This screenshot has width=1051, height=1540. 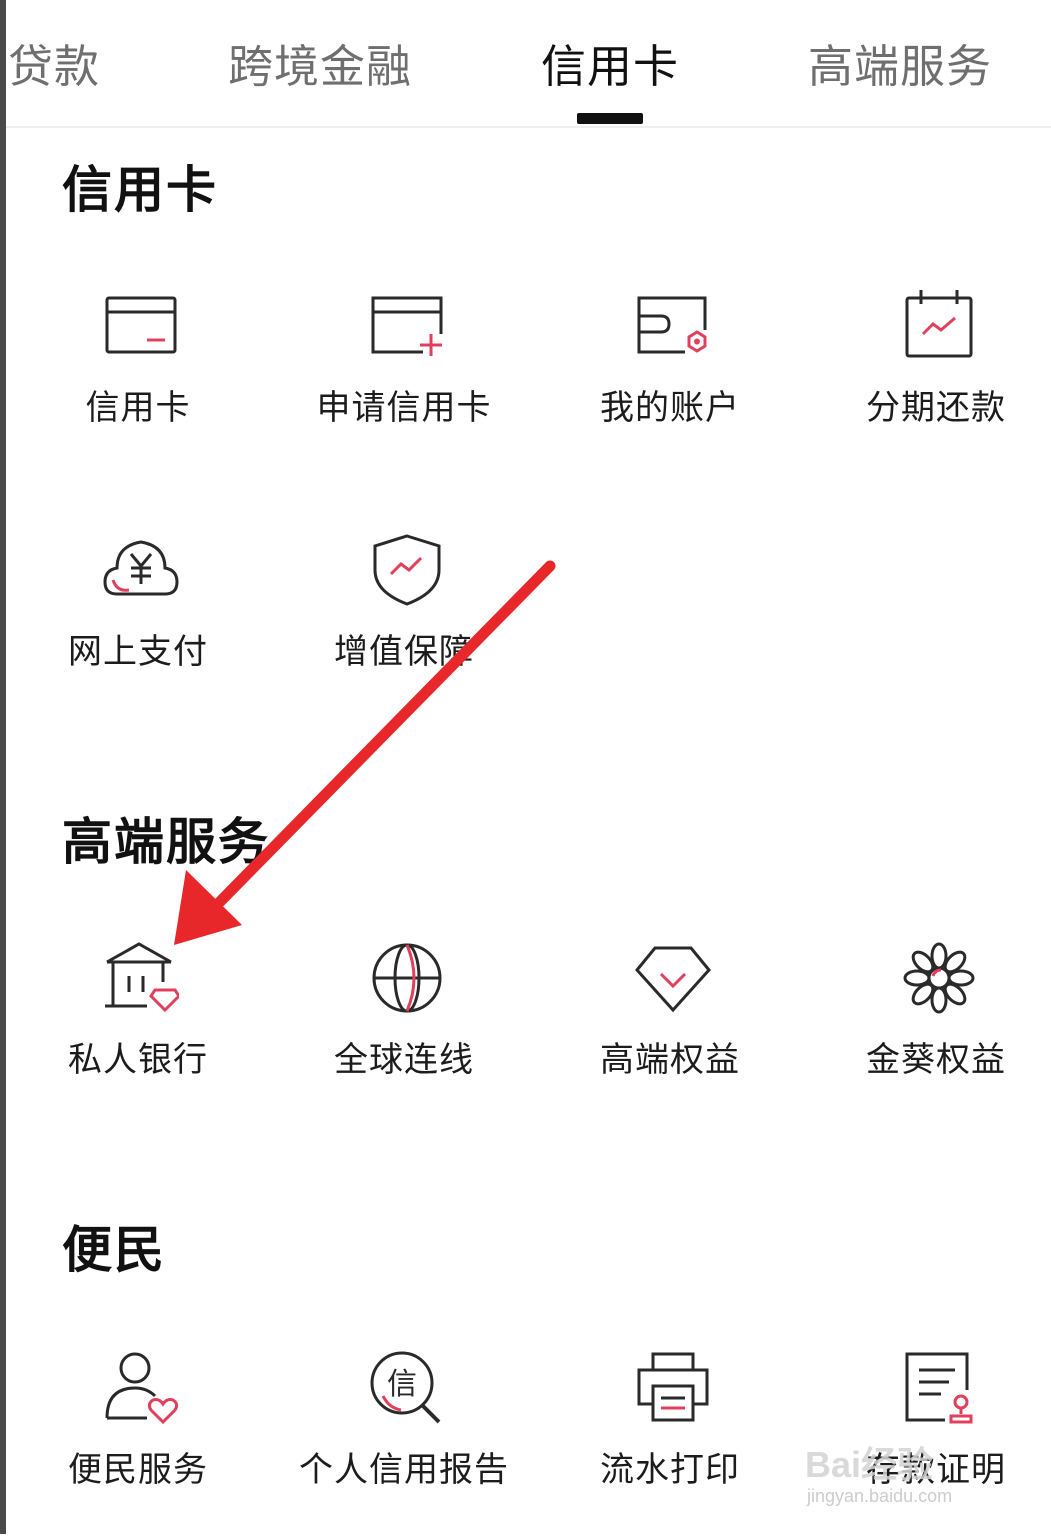 What do you see at coordinates (936, 1060) in the screenshot?
I see `item-label: 金葵权益` at bounding box center [936, 1060].